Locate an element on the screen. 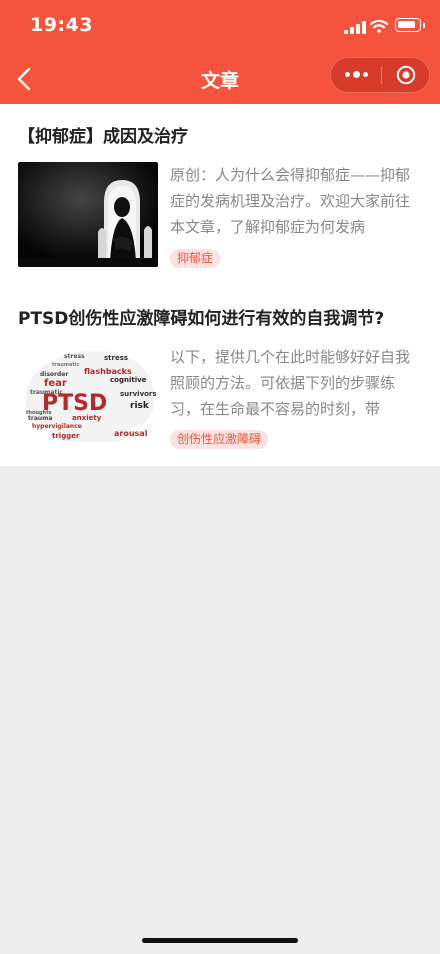 This screenshot has height=954, width=440. menu-capsule is located at coordinates (380, 75).